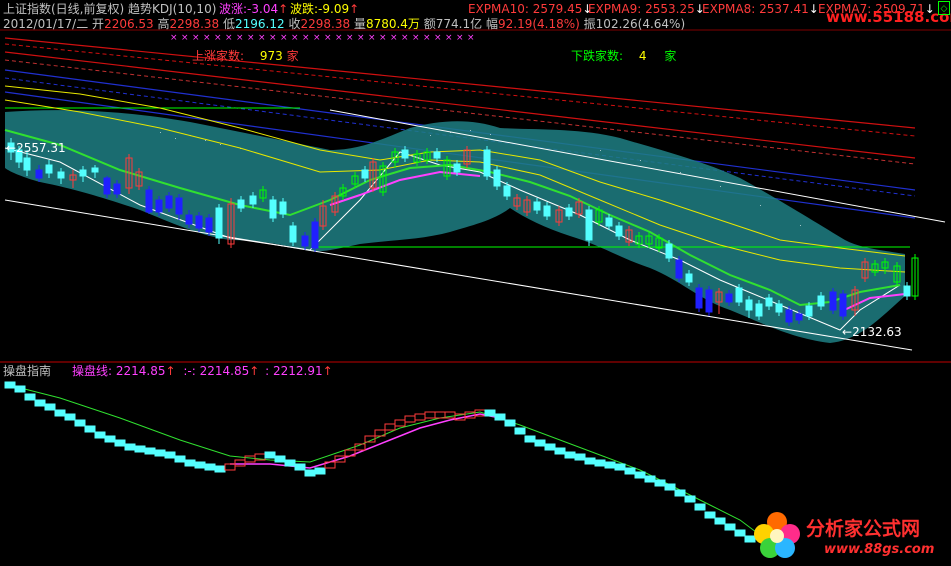 The image size is (951, 566). What do you see at coordinates (491, 24) in the screenshot?
I see `change-label: 幅` at bounding box center [491, 24].